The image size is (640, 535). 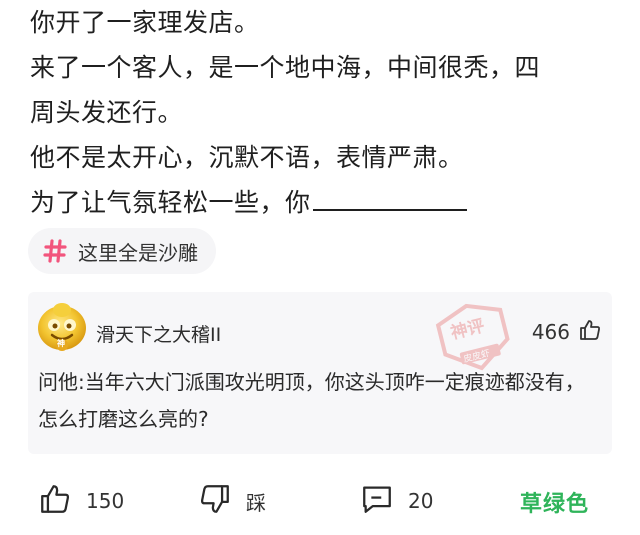 What do you see at coordinates (145, 22) in the screenshot?
I see `post-line: 你开了一家理发店。` at bounding box center [145, 22].